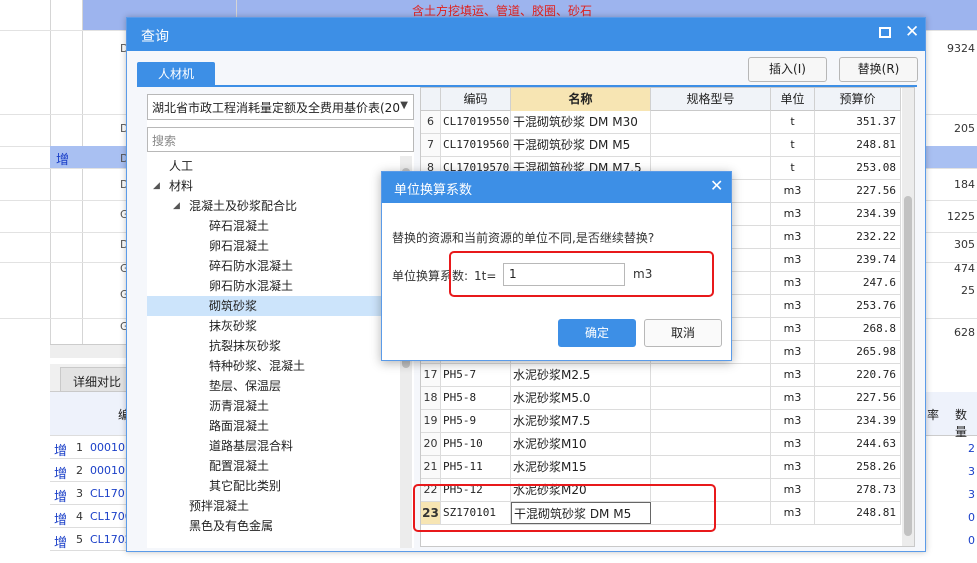 The height and width of the screenshot is (563, 977). I want to click on header-unit: 单位, so click(793, 99).